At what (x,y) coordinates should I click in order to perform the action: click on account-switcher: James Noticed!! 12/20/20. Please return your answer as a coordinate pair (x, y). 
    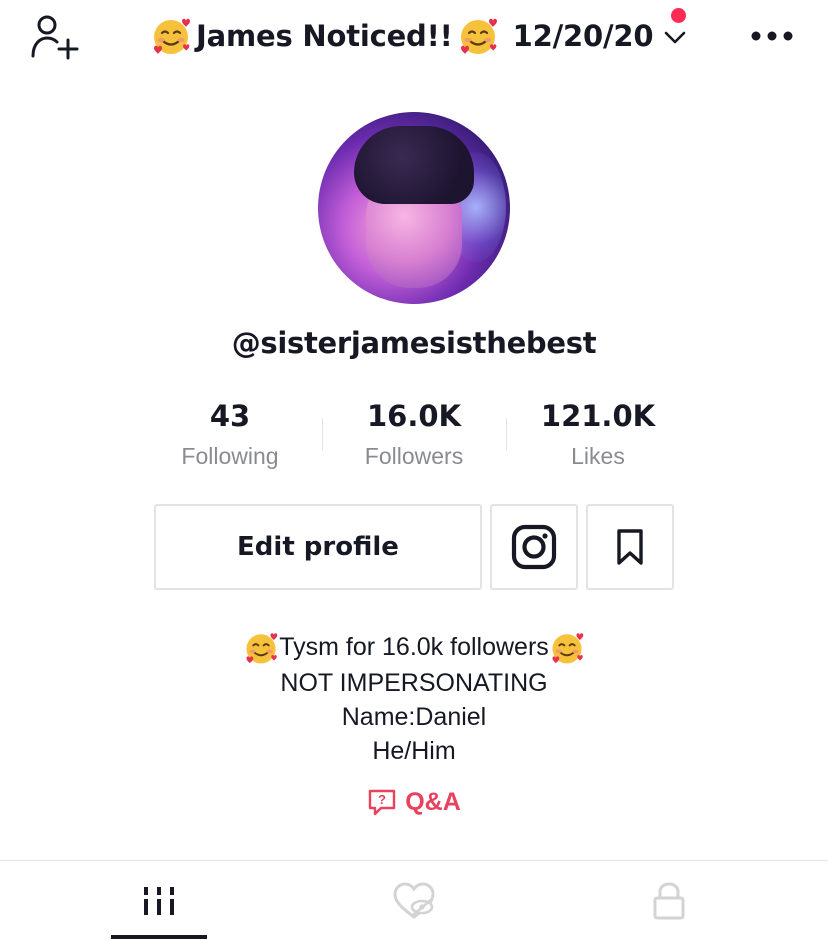
    Looking at the image, I should click on (418, 36).